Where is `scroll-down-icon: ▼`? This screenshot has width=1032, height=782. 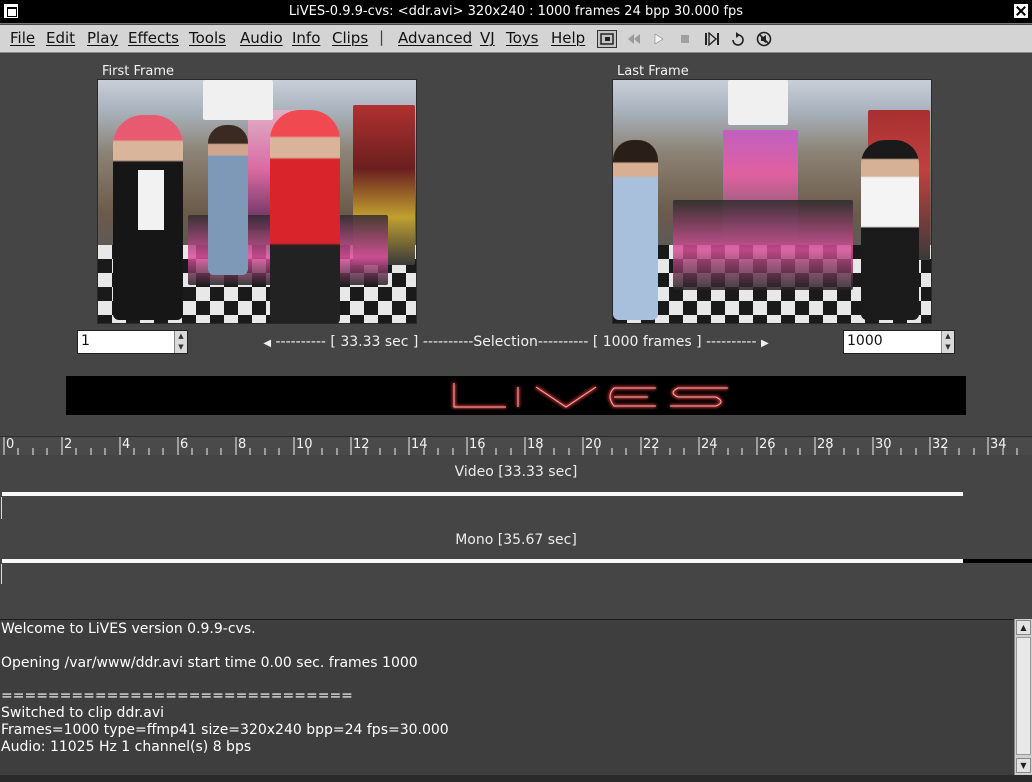
scroll-down-icon: ▼ is located at coordinates (1023, 765).